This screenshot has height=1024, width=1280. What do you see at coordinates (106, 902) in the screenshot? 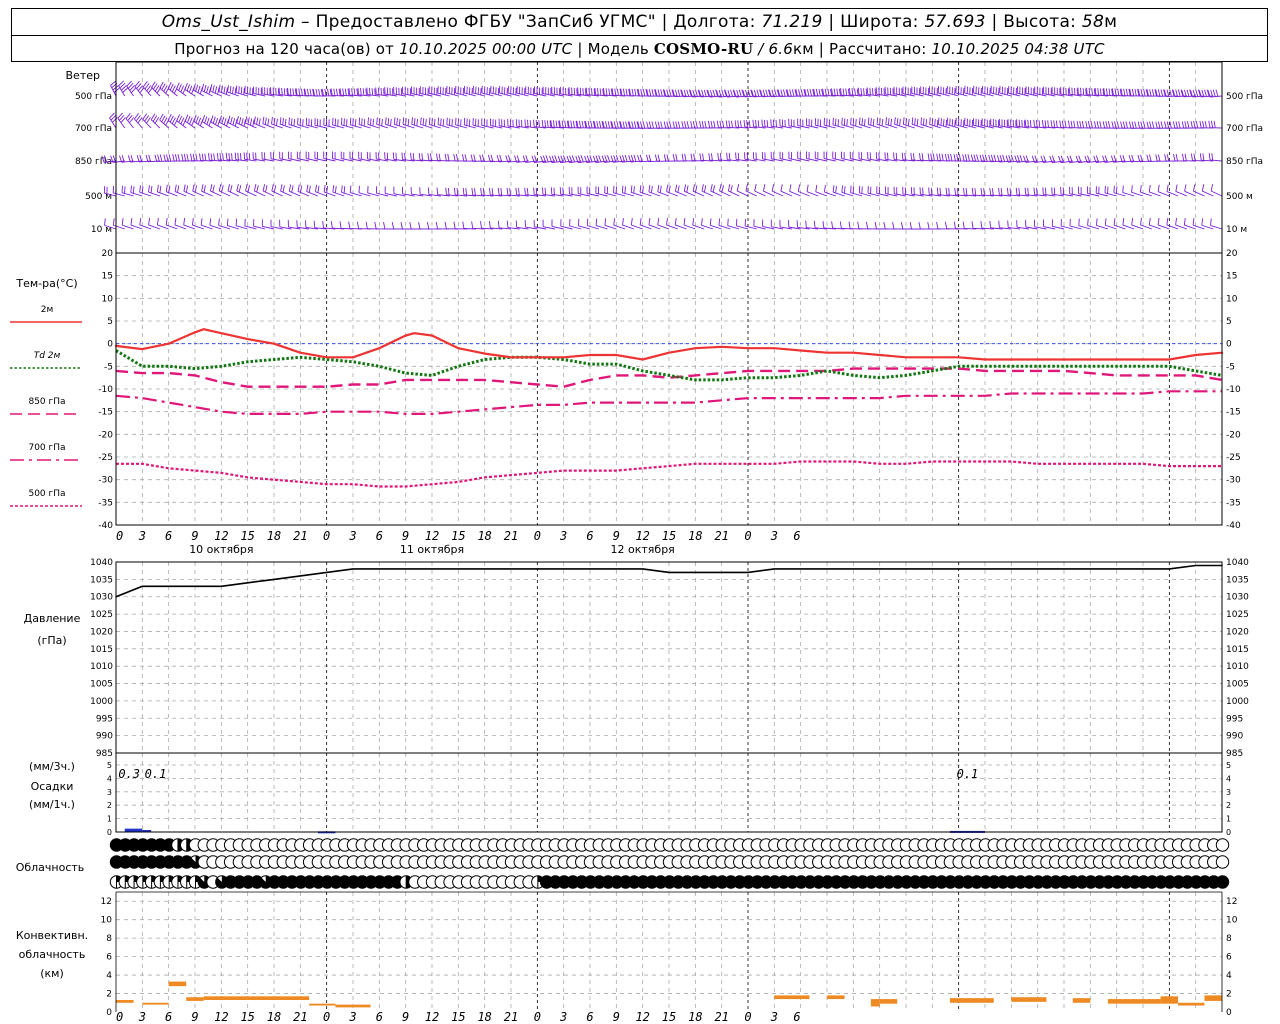
I see `convective-tick-label: 12` at bounding box center [106, 902].